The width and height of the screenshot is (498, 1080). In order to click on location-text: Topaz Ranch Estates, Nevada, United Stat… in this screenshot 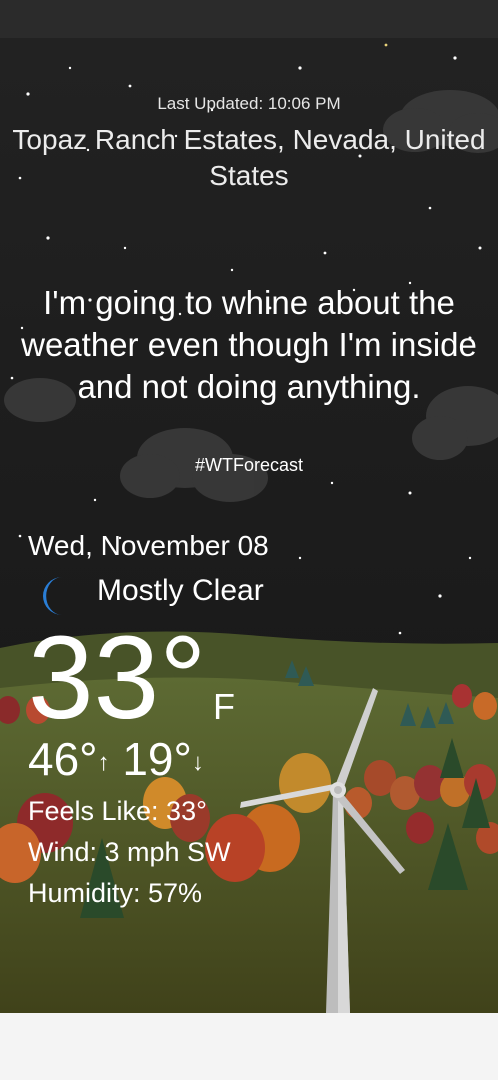, I will do `click(249, 158)`.